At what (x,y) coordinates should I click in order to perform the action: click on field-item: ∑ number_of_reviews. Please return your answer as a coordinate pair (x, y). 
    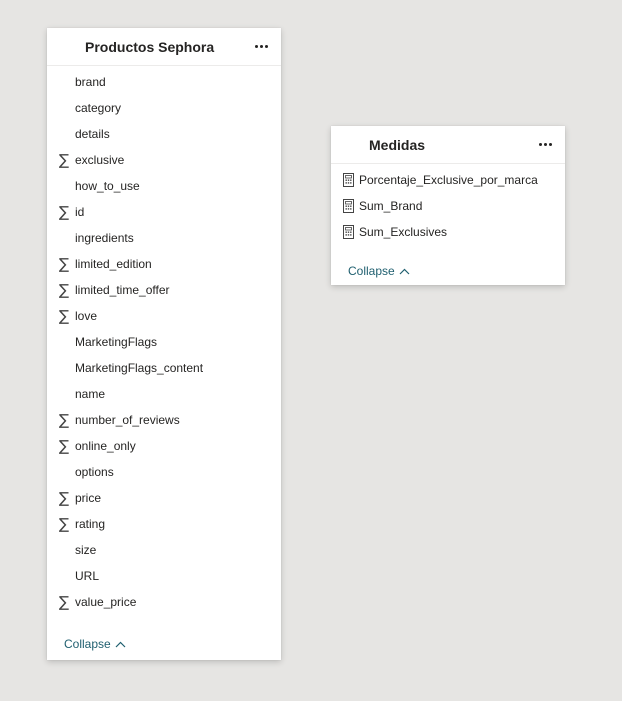
    Looking at the image, I should click on (164, 420).